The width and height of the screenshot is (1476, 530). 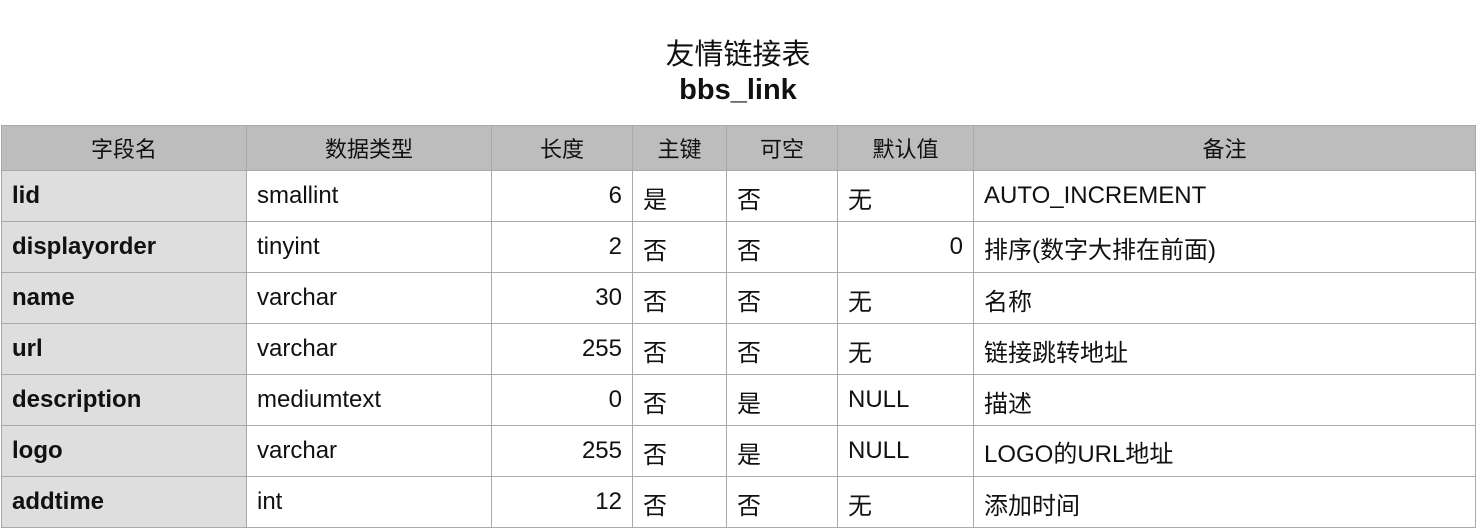 I want to click on field-name-cell: description, so click(x=124, y=400).